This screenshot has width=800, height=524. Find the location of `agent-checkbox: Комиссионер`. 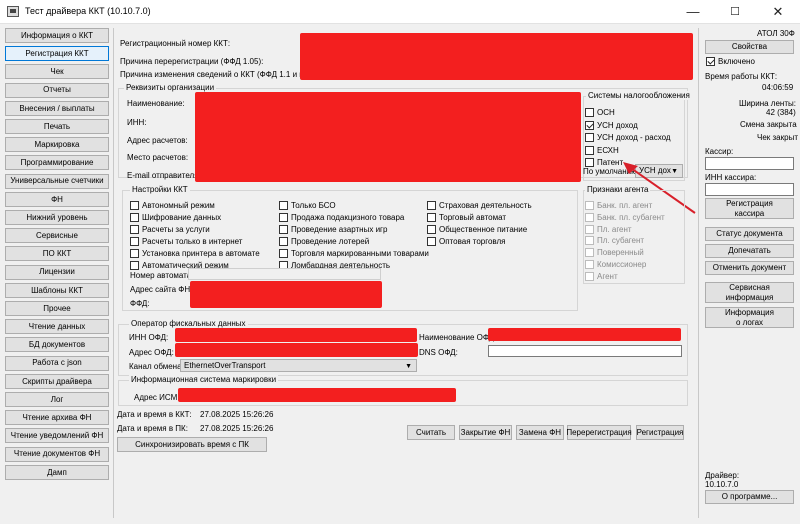

agent-checkbox: Комиссионер is located at coordinates (615, 264).